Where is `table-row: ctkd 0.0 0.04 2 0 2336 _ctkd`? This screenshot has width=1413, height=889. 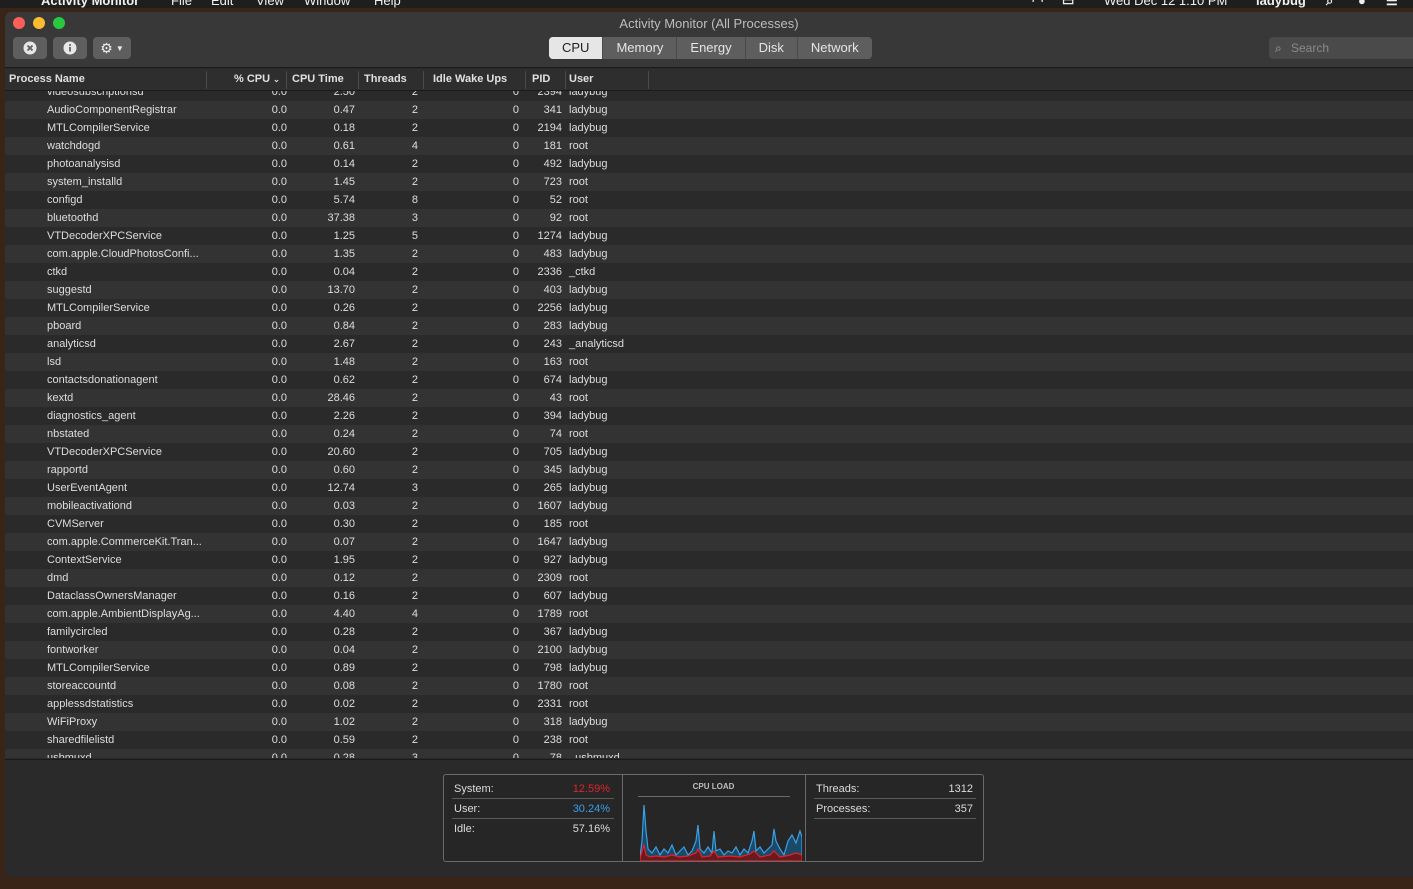
table-row: ctkd 0.0 0.04 2 0 2336 _ctkd is located at coordinates (709, 272).